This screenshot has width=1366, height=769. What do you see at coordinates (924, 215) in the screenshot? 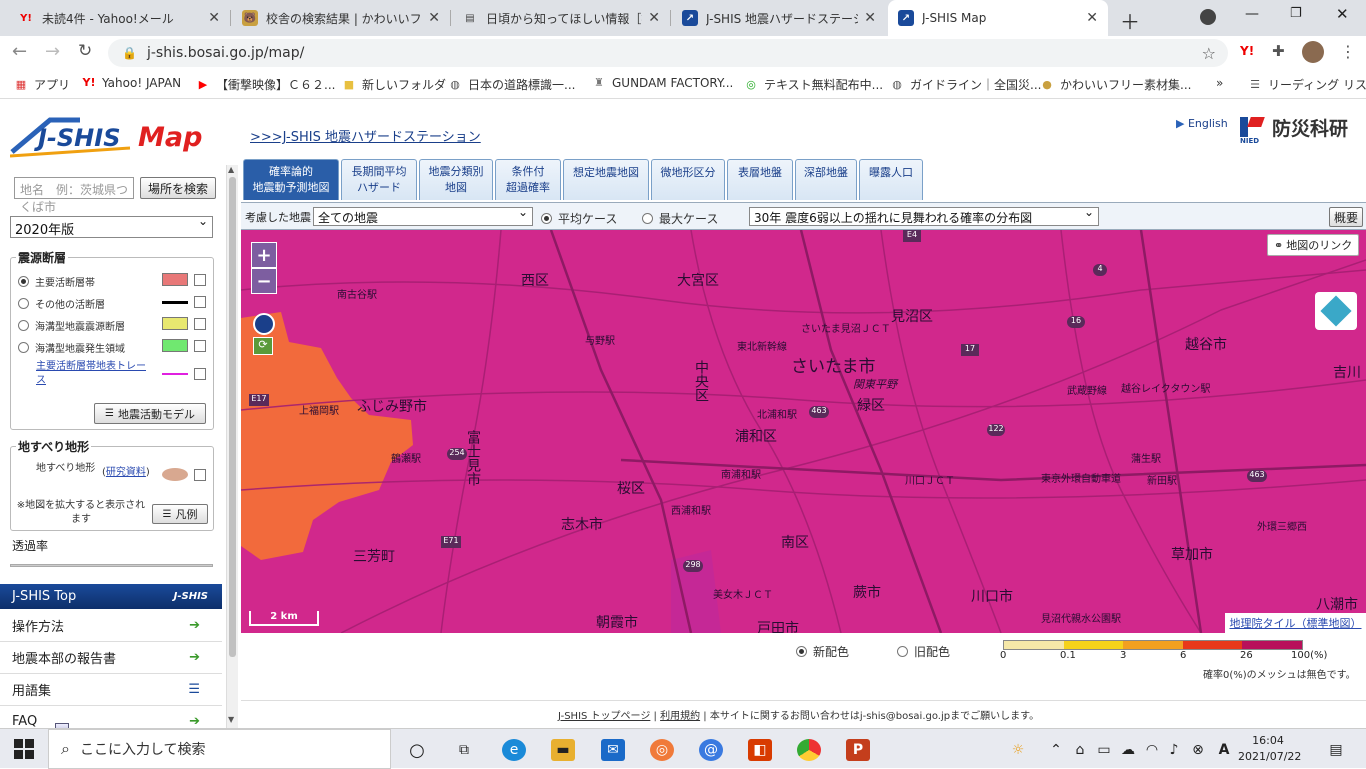
I see `map-type-select: 30年 震度6弱以上の揺れに見舞われる確率の分布図` at bounding box center [924, 215].